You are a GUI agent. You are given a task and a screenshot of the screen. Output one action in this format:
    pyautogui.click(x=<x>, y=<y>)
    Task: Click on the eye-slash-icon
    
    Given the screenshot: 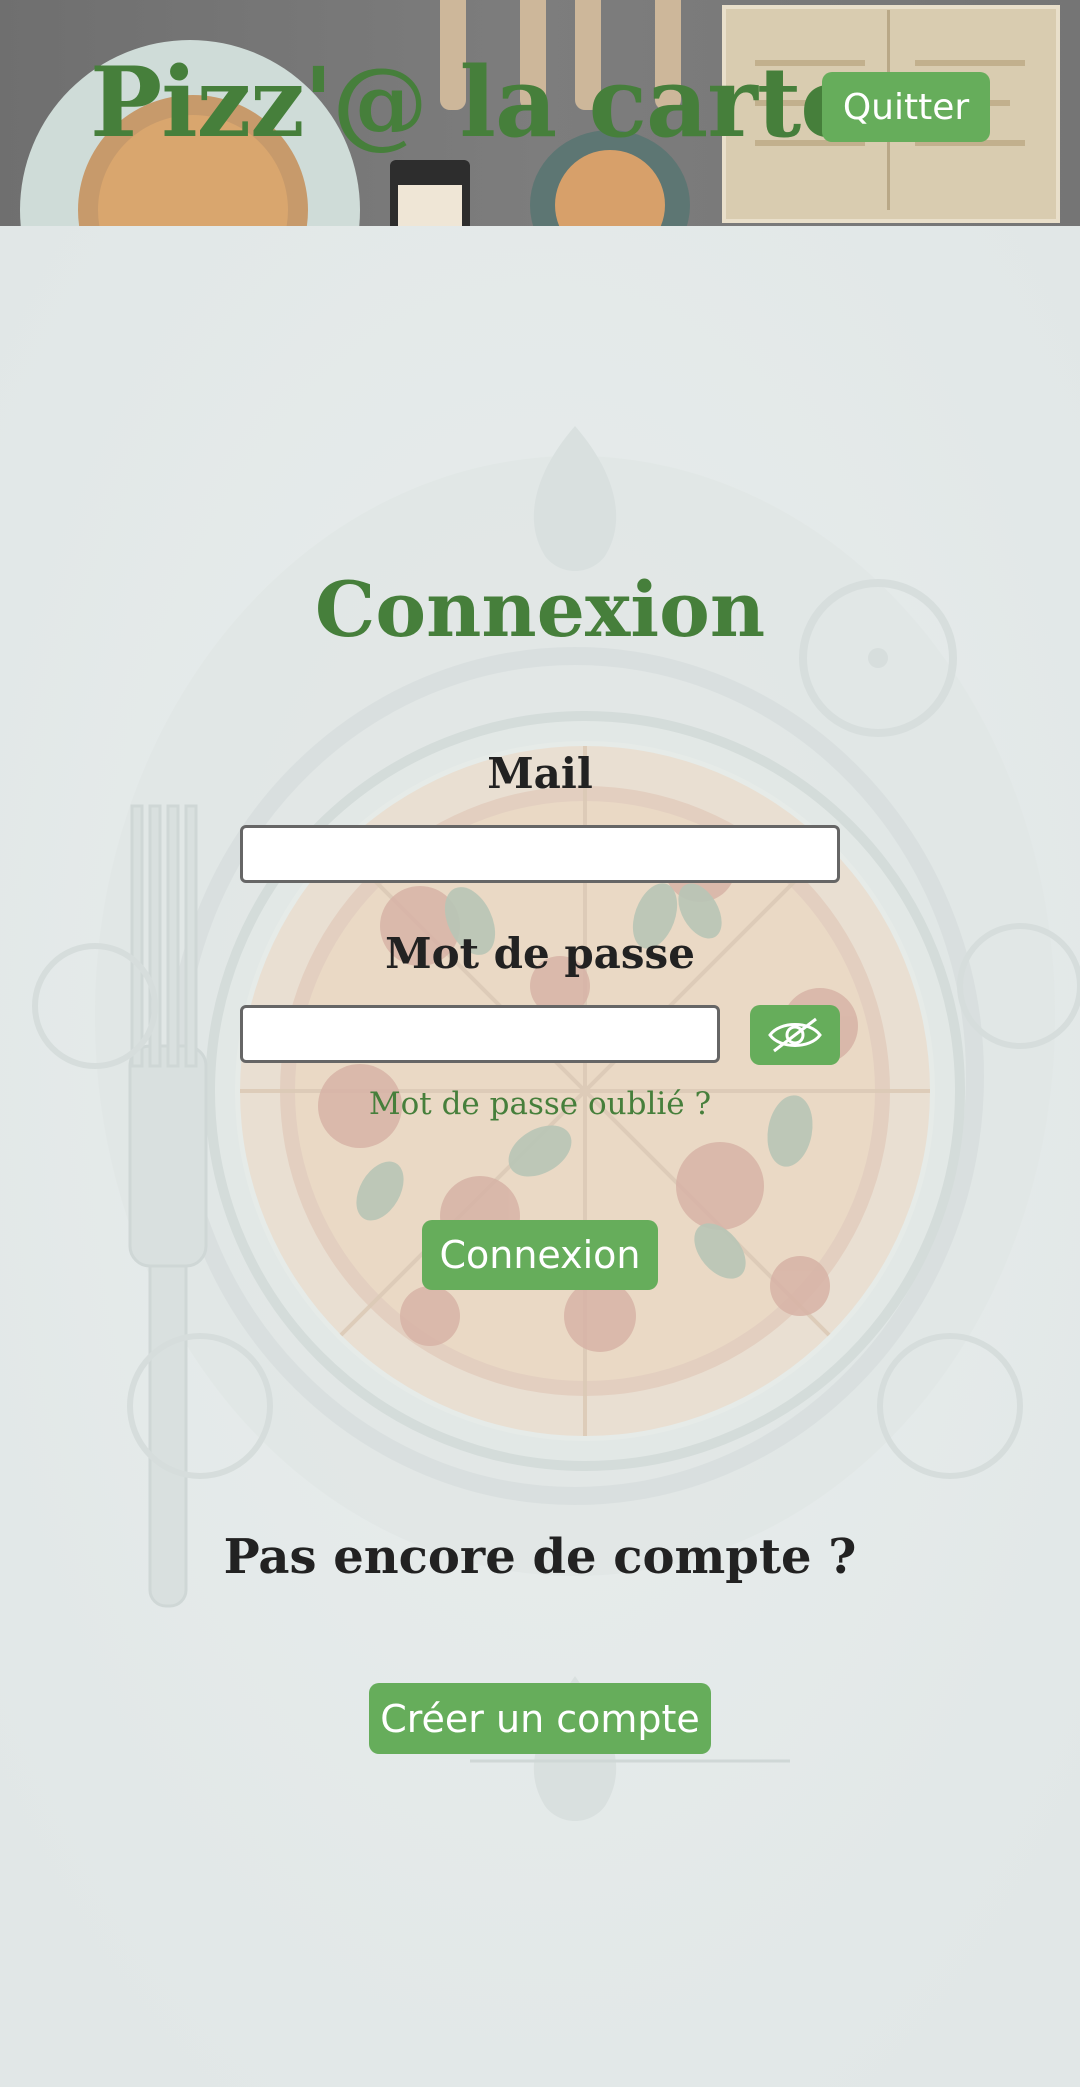 What is the action you would take?
    pyautogui.click(x=795, y=1035)
    